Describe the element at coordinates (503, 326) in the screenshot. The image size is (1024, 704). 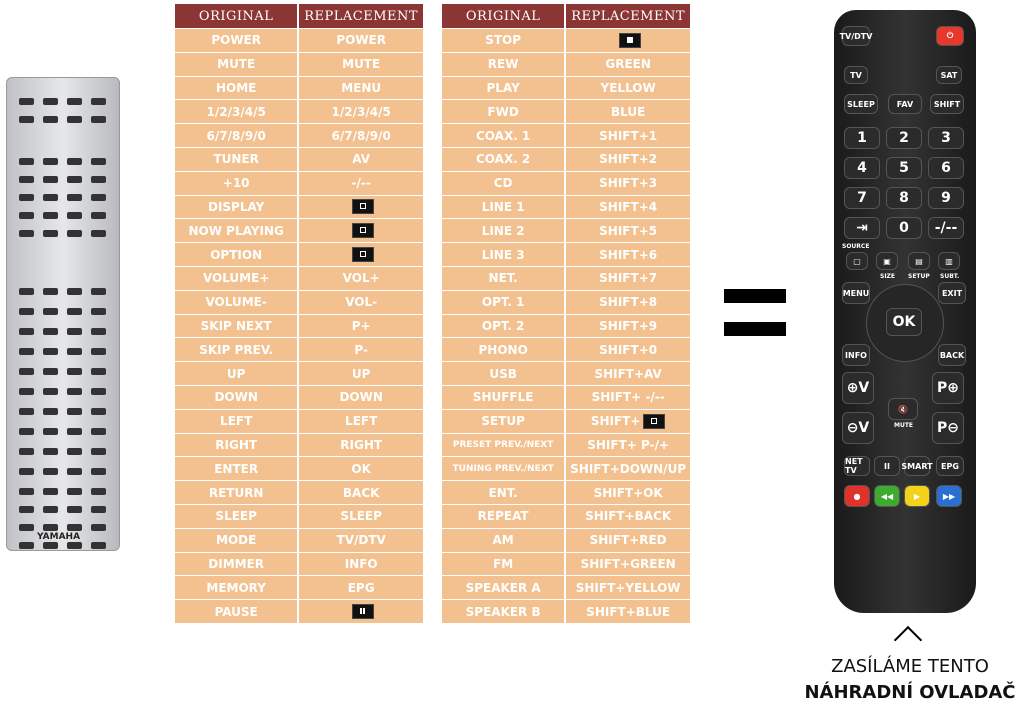
I see `original-cell: OPT. 2` at that location.